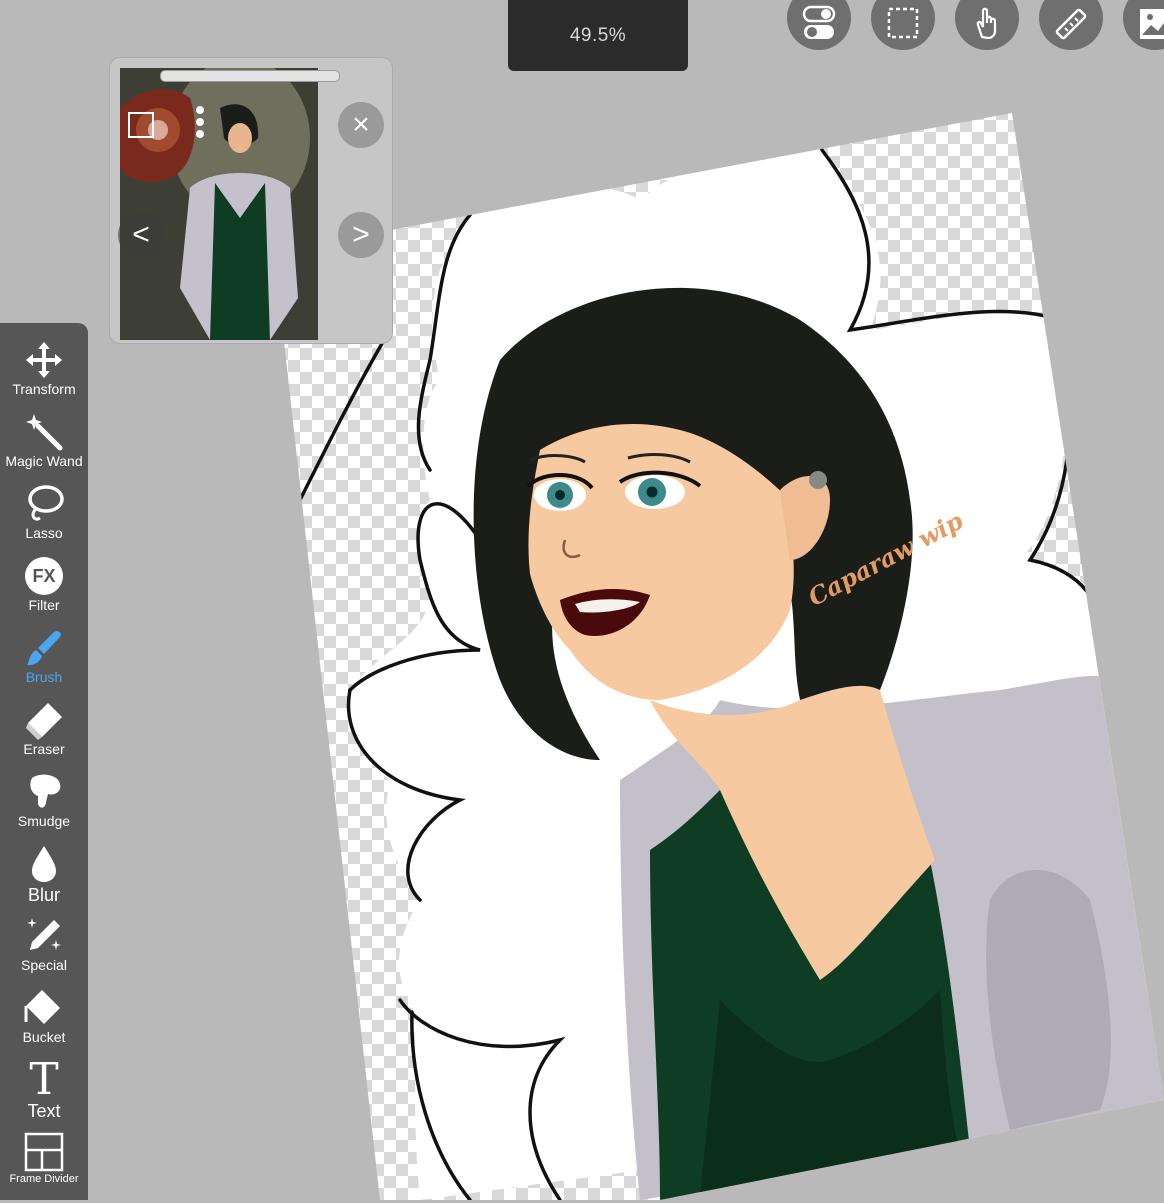 Image resolution: width=1164 pixels, height=1203 pixels. What do you see at coordinates (44, 432) in the screenshot?
I see `magic-wand-icon` at bounding box center [44, 432].